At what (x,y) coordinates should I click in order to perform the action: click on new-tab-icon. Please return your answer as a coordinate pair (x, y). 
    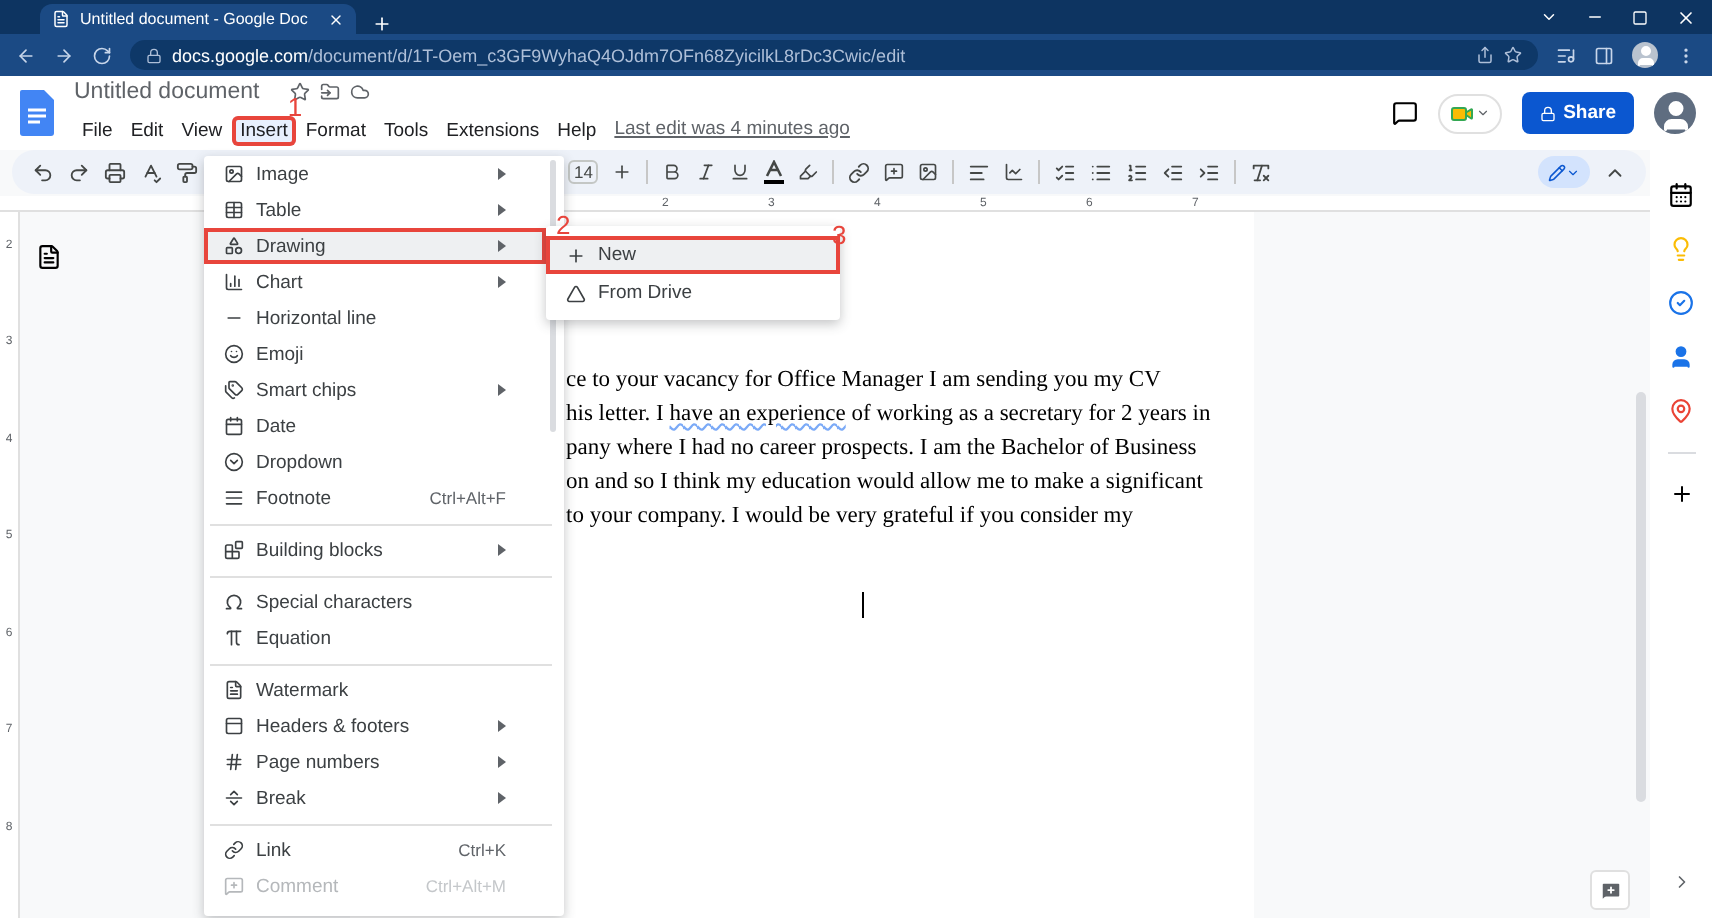
    Looking at the image, I should click on (382, 24).